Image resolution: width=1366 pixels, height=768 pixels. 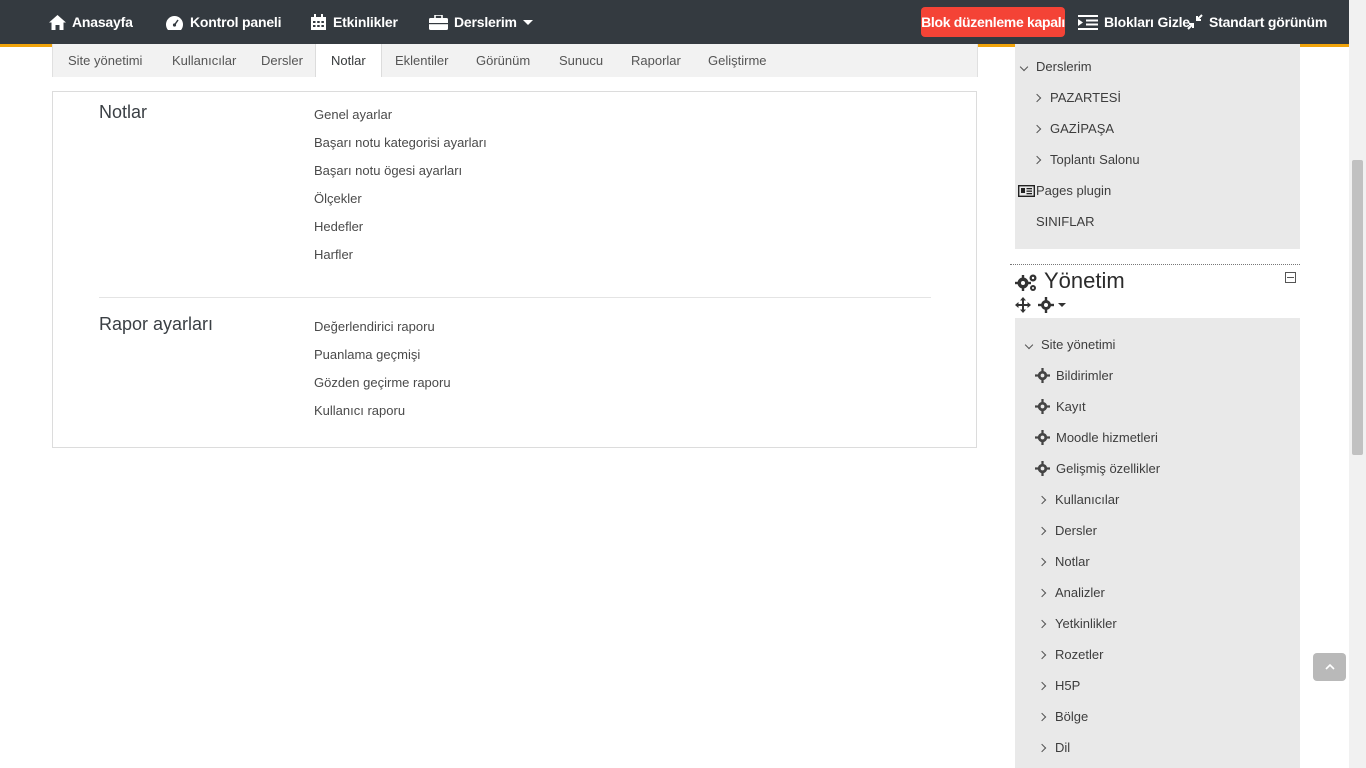 I want to click on tree-course-2: GAZİPAŞA, so click(x=1073, y=128).